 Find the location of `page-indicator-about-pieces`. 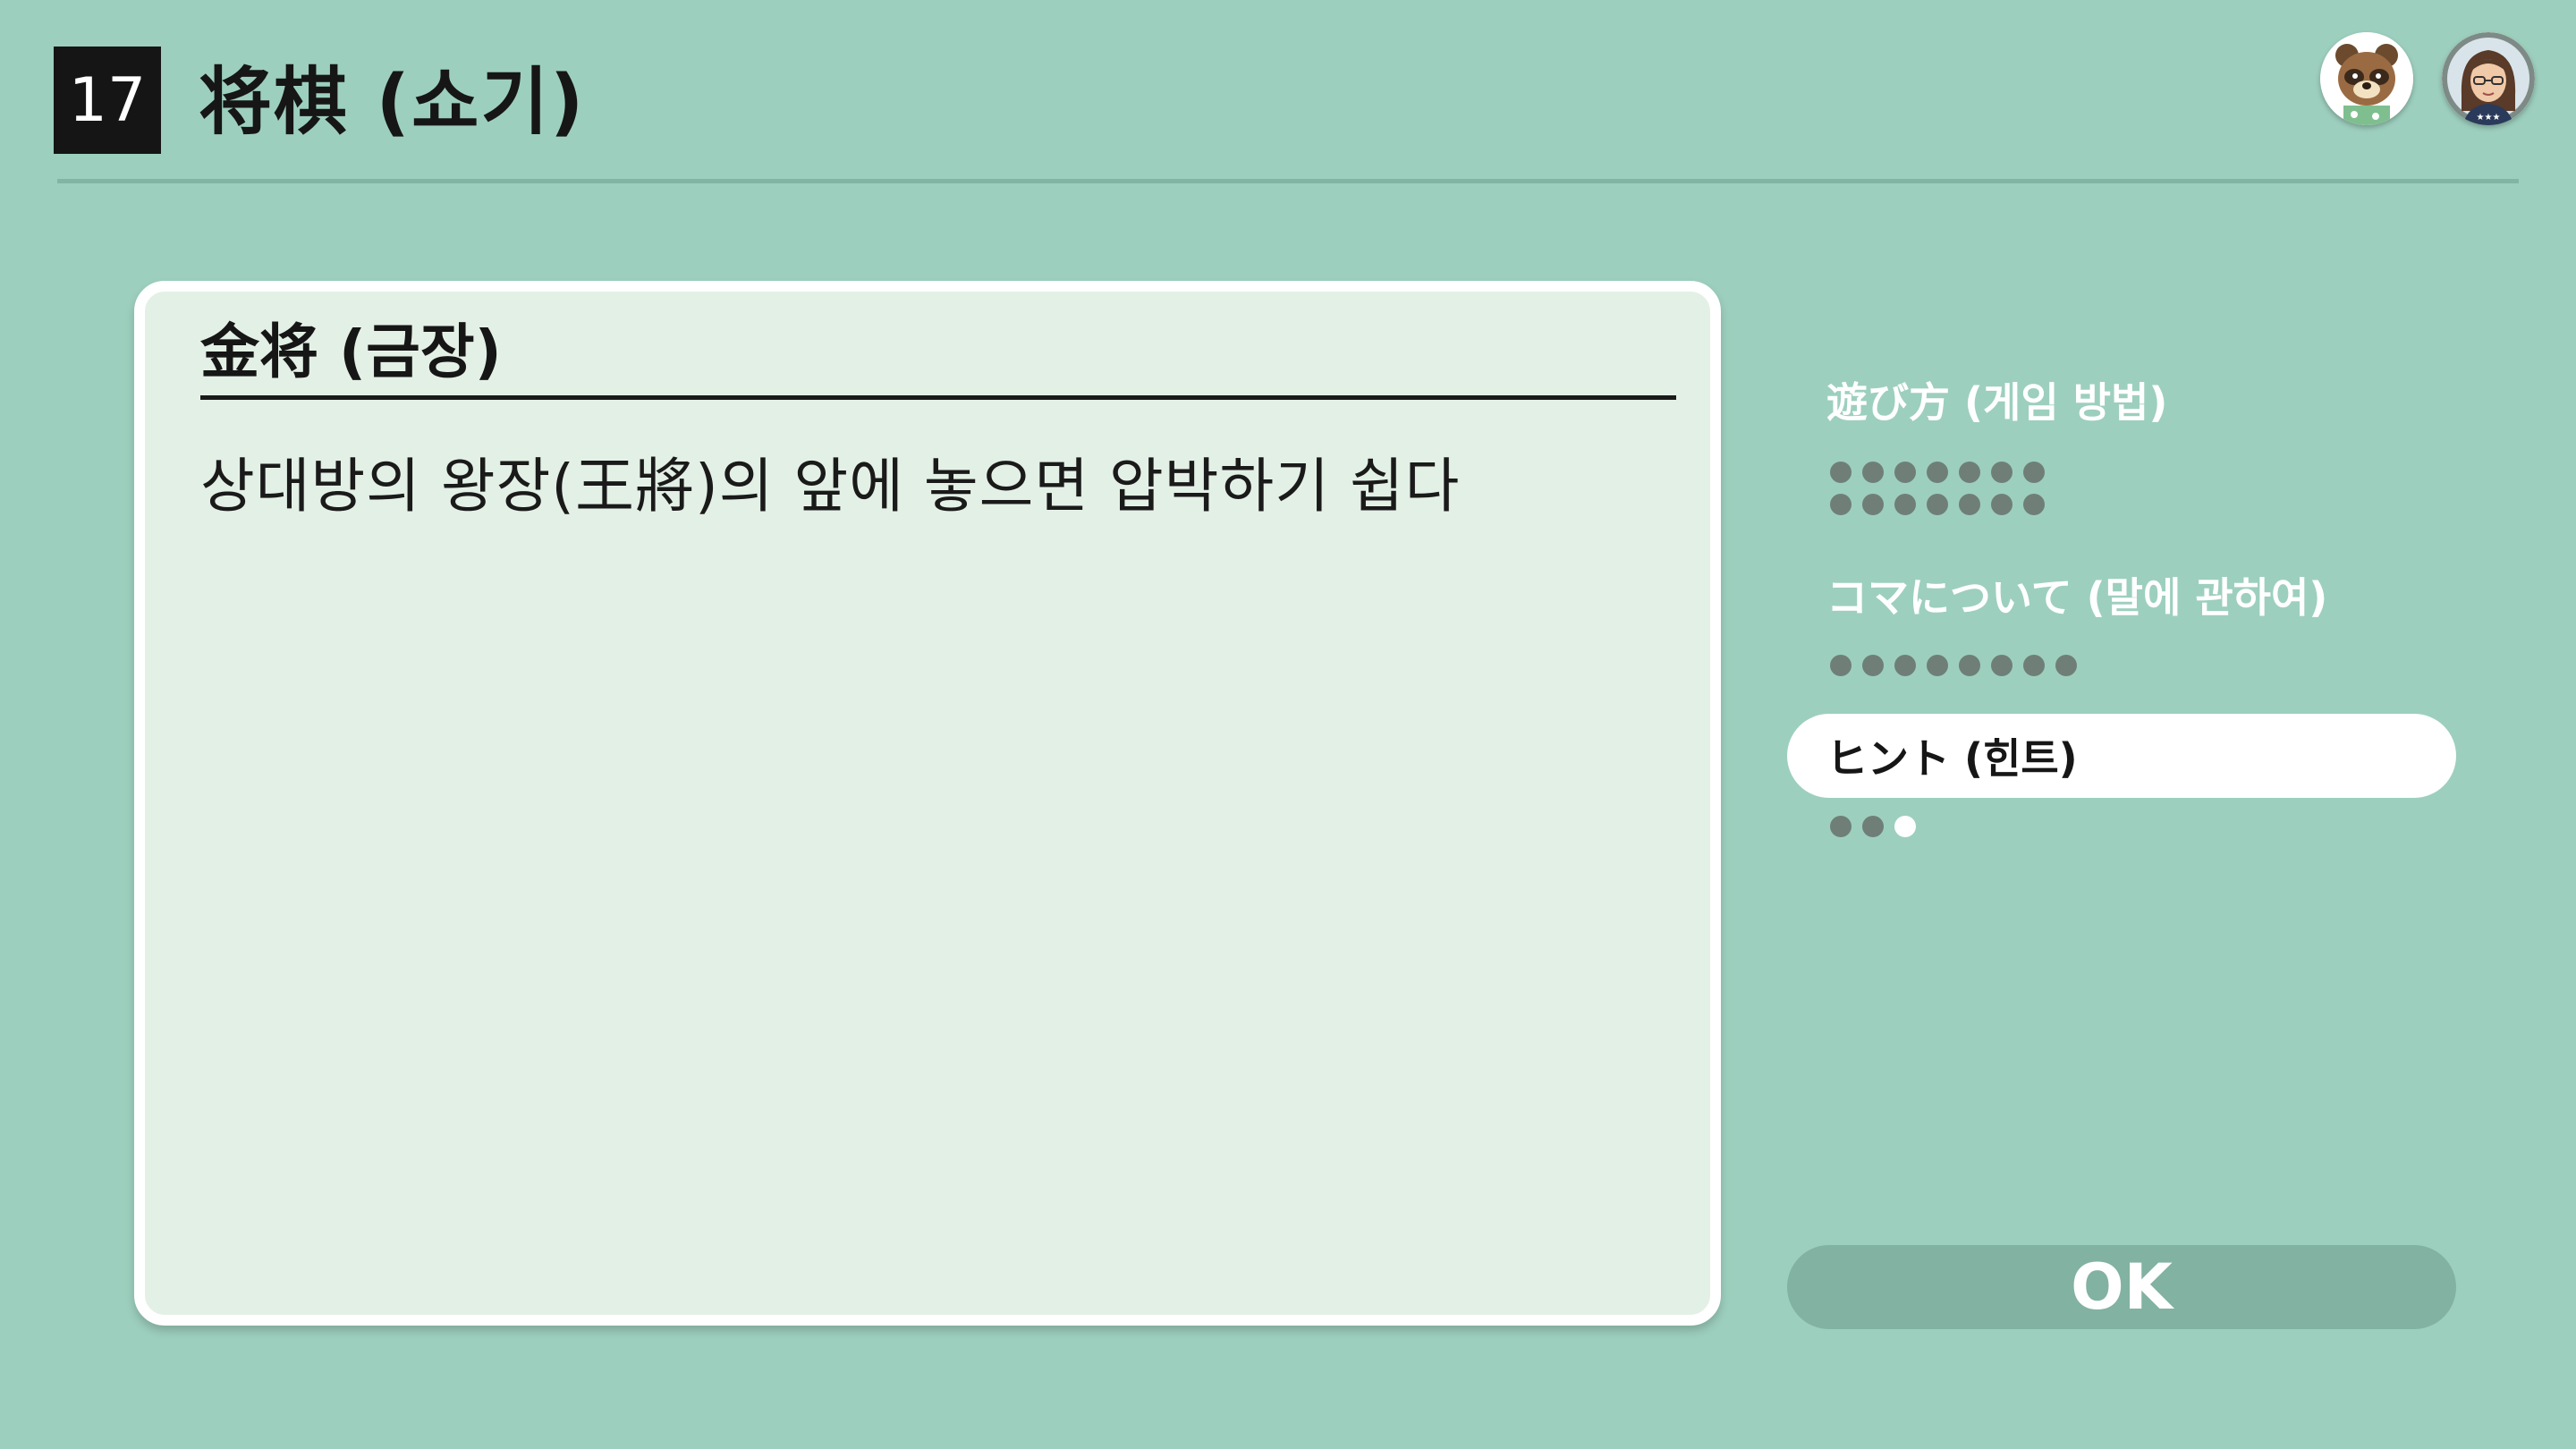

page-indicator-about-pieces is located at coordinates (1953, 665).